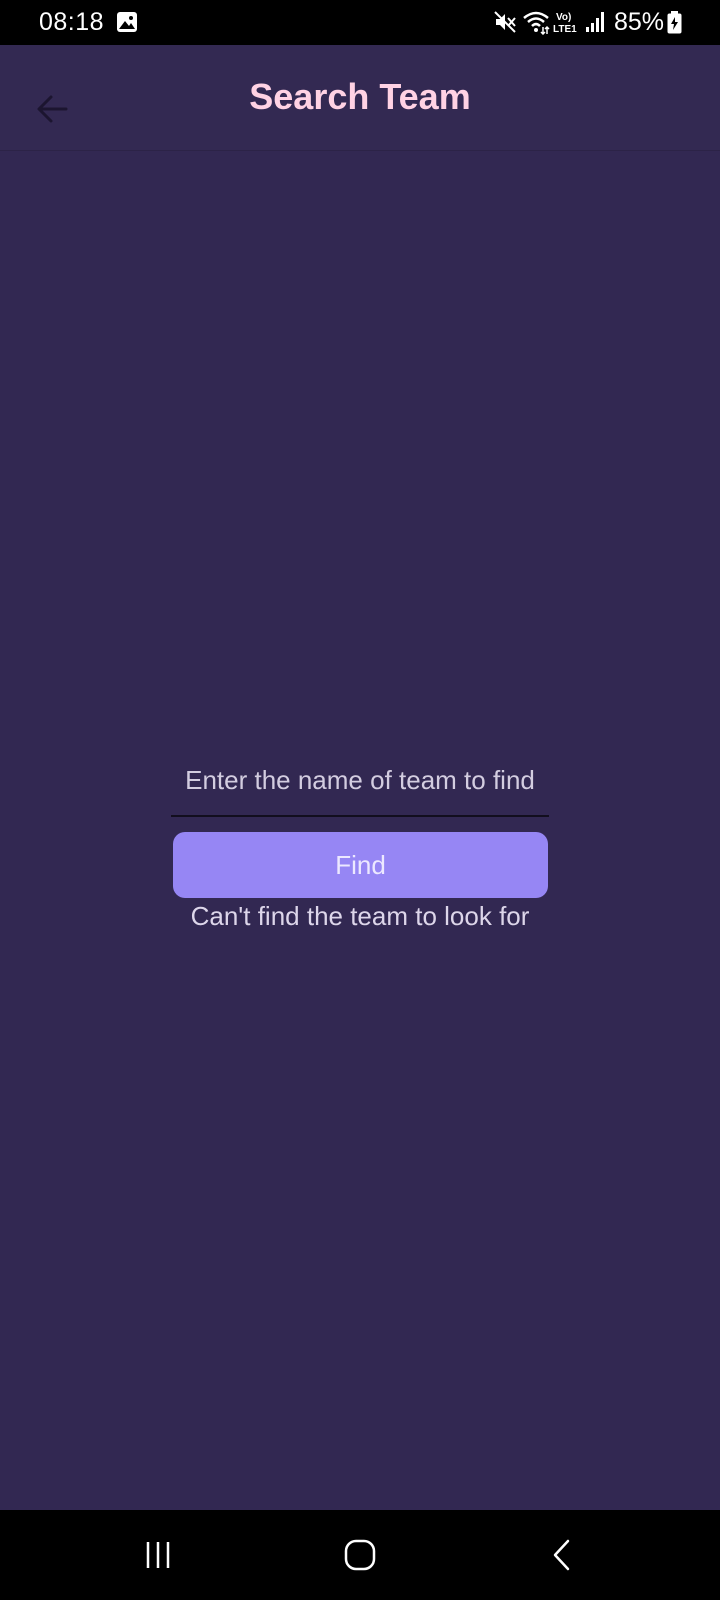  Describe the element at coordinates (72, 22) in the screenshot. I see `status-time: 08:18` at that location.